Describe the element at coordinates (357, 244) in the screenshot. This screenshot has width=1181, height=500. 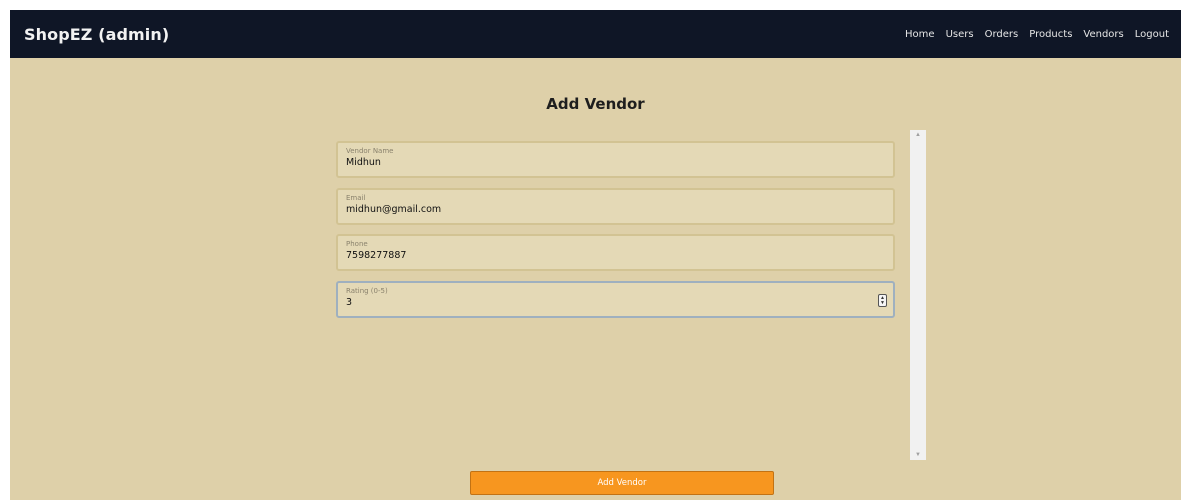
I see `phone-label: Phone` at that location.